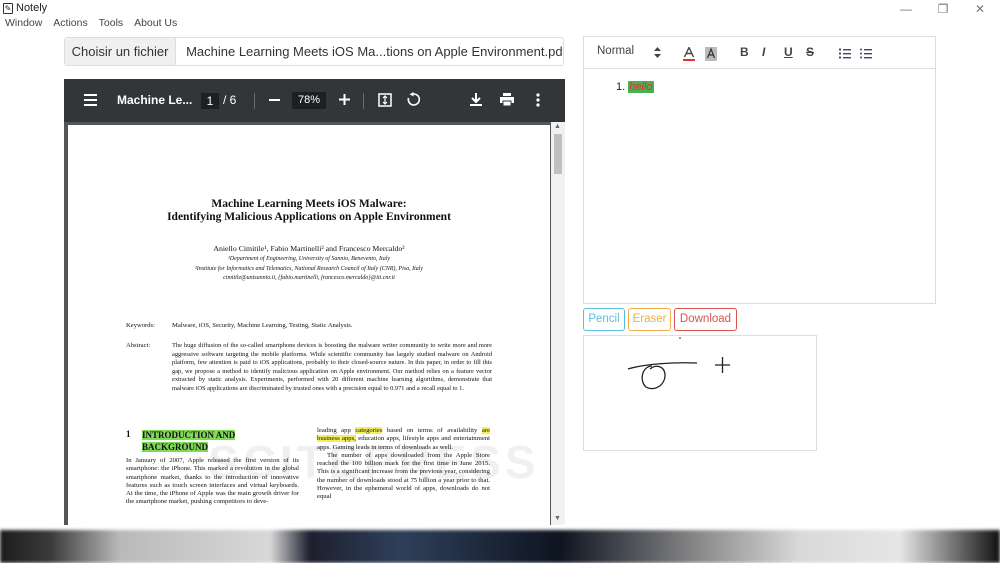  What do you see at coordinates (500, 9) in the screenshot?
I see `title-bar: ✎ Notely — ❐ ✕` at bounding box center [500, 9].